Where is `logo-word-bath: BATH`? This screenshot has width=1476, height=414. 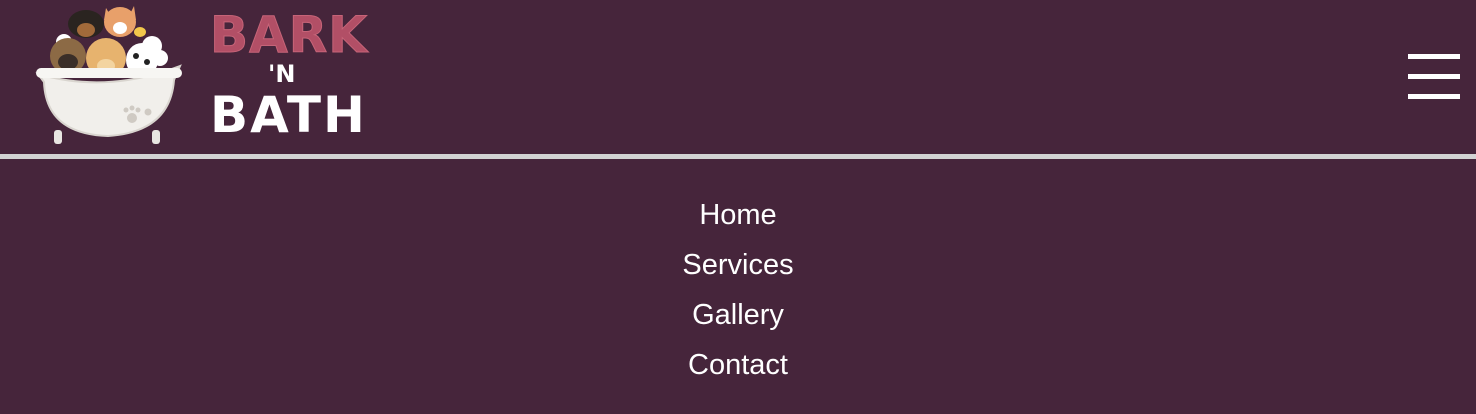 logo-word-bath: BATH is located at coordinates (288, 115).